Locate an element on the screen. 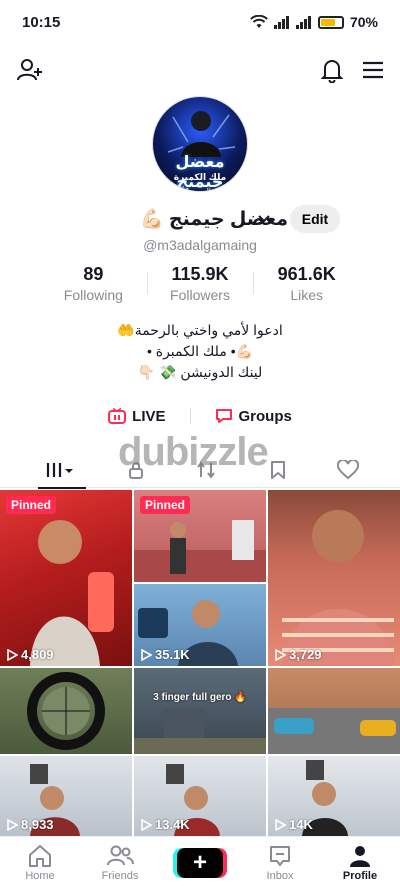 The height and width of the screenshot is (889, 400). heart-icon is located at coordinates (348, 470).